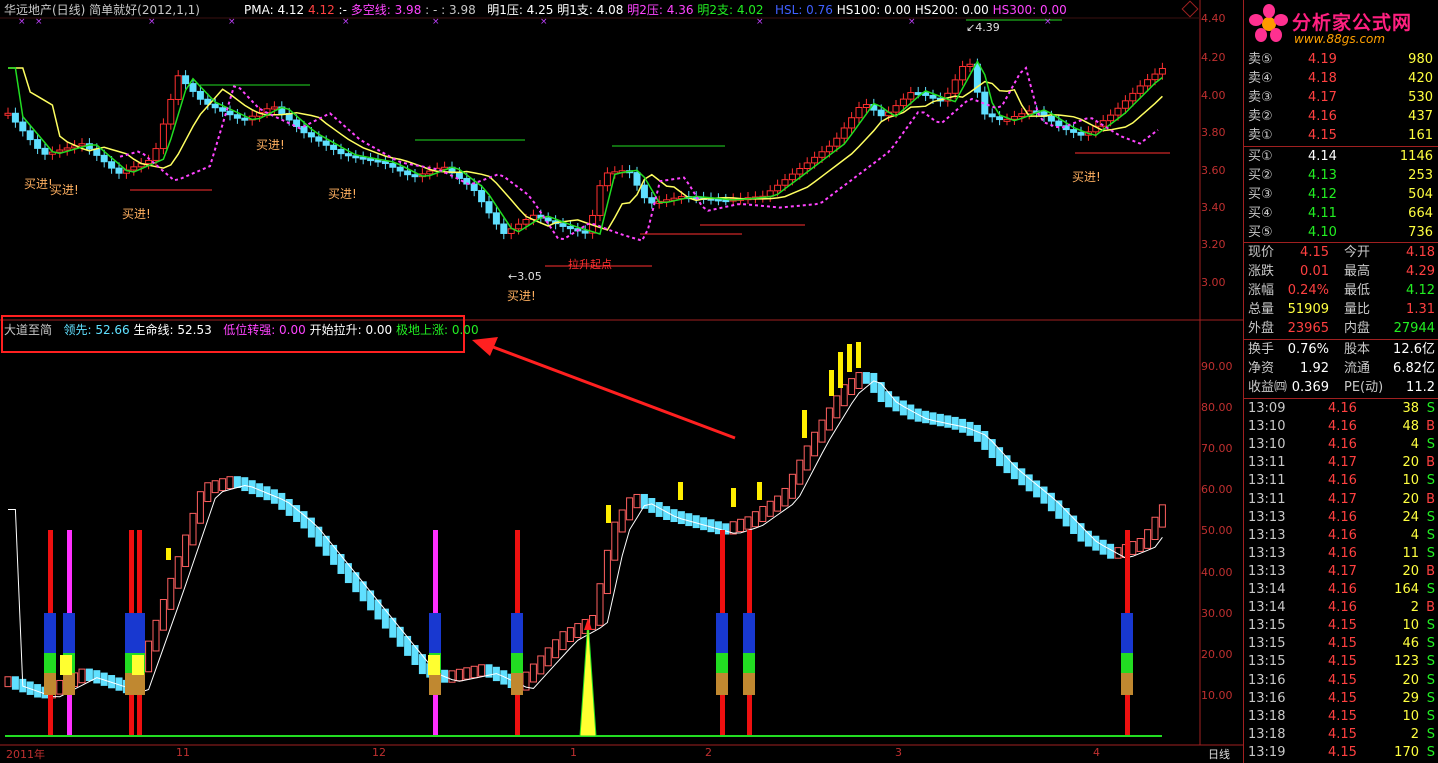 The height and width of the screenshot is (763, 1438). What do you see at coordinates (1430, 499) in the screenshot?
I see `tick-side: B` at bounding box center [1430, 499].